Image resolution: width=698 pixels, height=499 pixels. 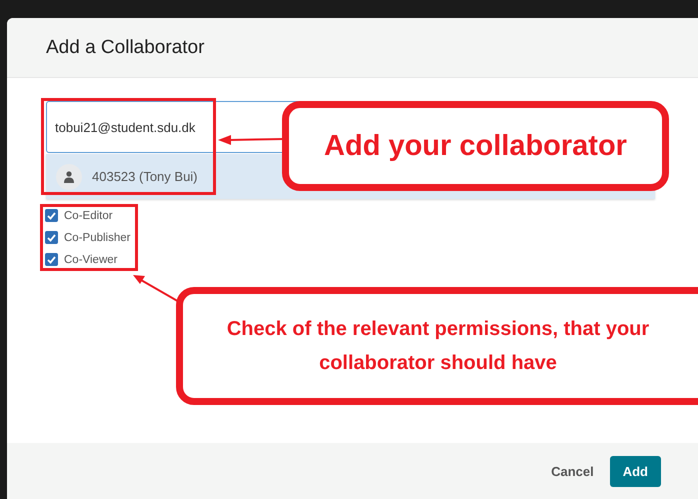 I want to click on checkbox-label: Co-Viewer, so click(x=91, y=260).